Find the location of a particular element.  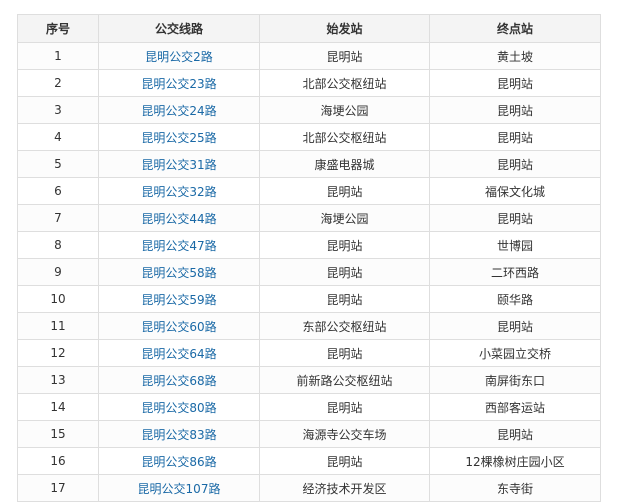

route-cell: 昆明公交80路 is located at coordinates (179, 407).